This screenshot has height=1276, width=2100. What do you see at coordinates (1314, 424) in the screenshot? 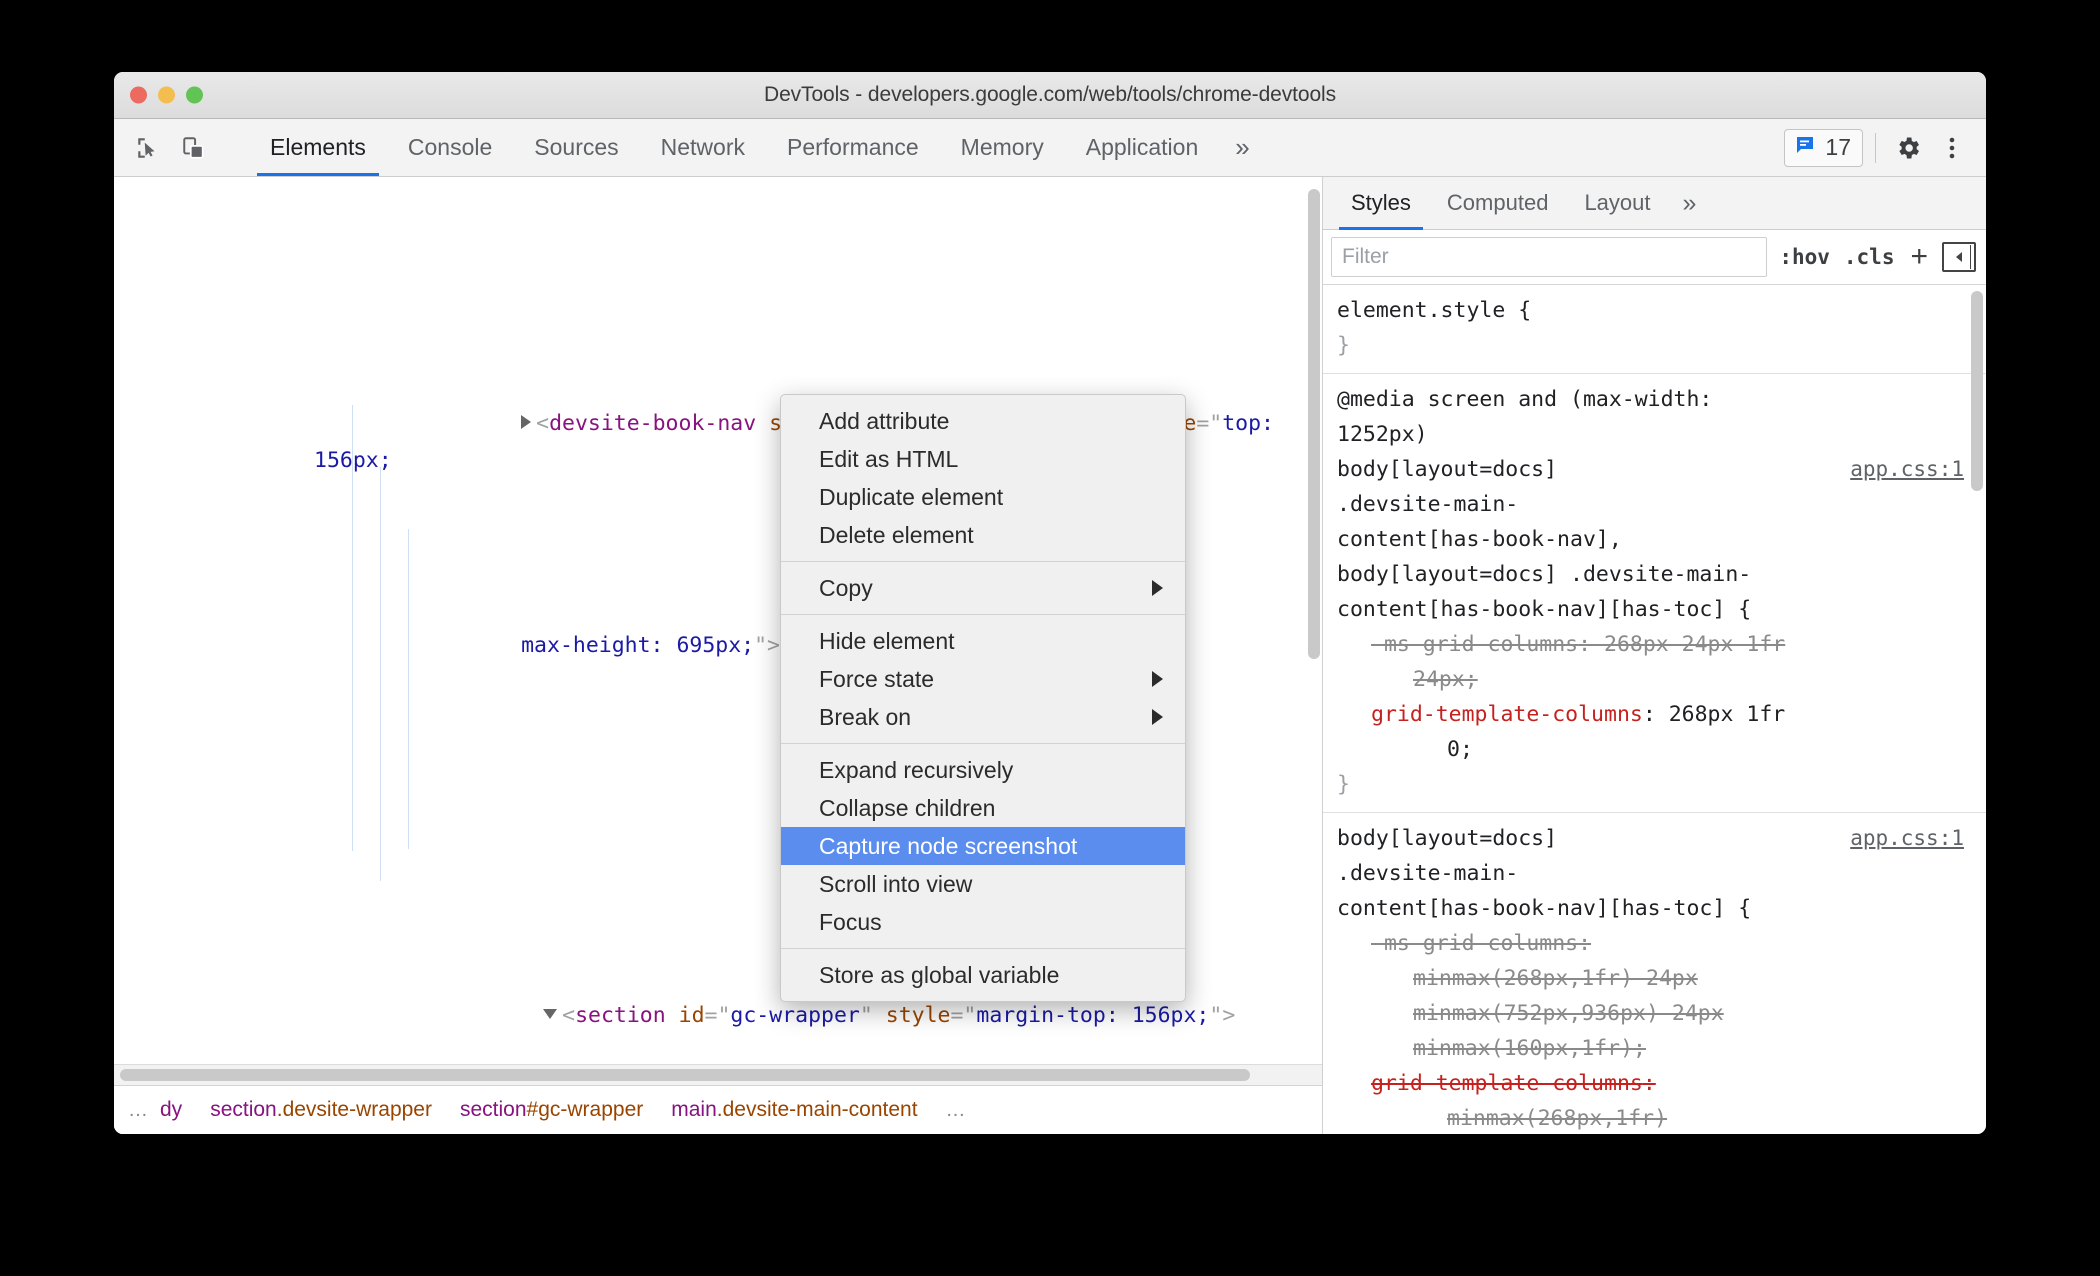
I see `dom-vertical-scrollbar` at bounding box center [1314, 424].